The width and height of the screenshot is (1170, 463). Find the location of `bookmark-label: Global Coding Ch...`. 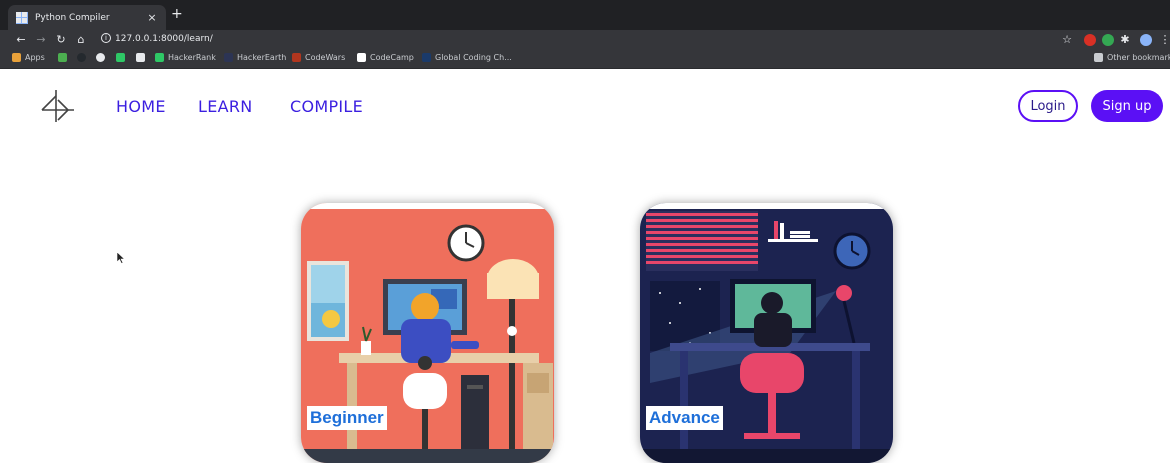

bookmark-label: Global Coding Ch... is located at coordinates (473, 57).